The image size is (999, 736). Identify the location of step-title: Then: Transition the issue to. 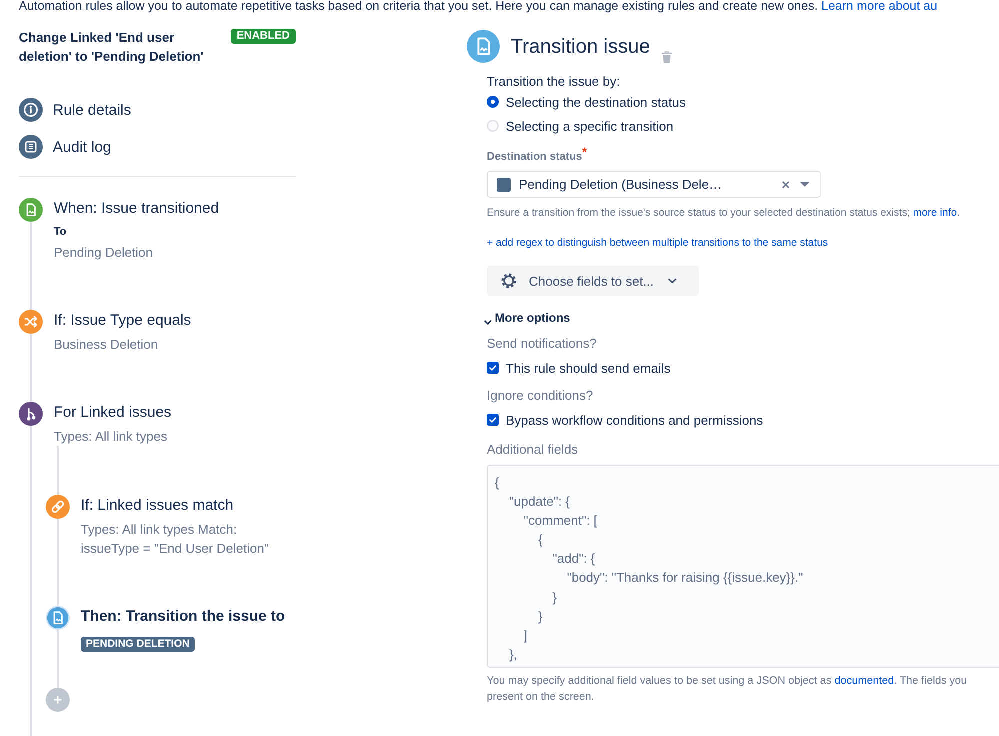
(183, 617).